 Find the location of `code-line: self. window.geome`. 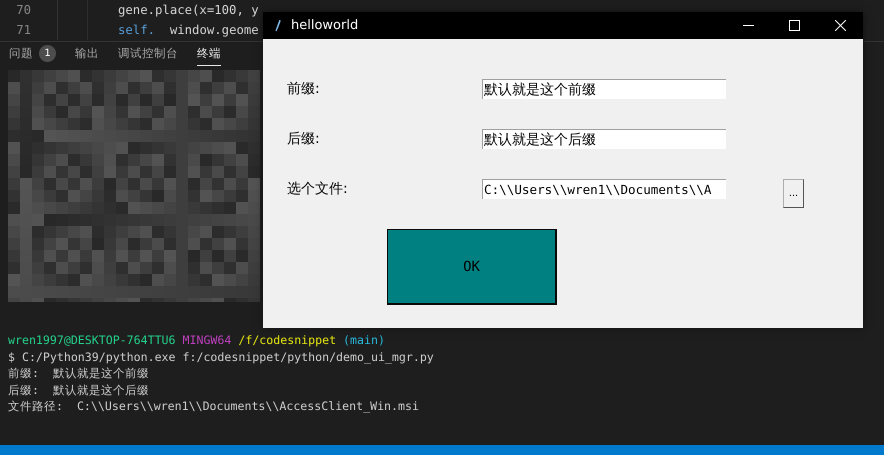

code-line: self. window.geome is located at coordinates (188, 30).